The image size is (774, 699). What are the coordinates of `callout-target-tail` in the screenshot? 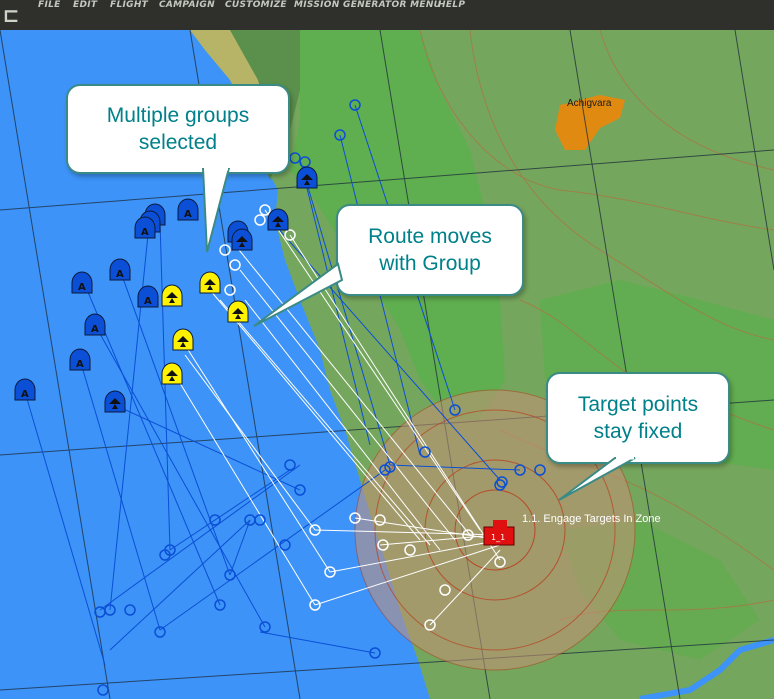 It's located at (597, 478).